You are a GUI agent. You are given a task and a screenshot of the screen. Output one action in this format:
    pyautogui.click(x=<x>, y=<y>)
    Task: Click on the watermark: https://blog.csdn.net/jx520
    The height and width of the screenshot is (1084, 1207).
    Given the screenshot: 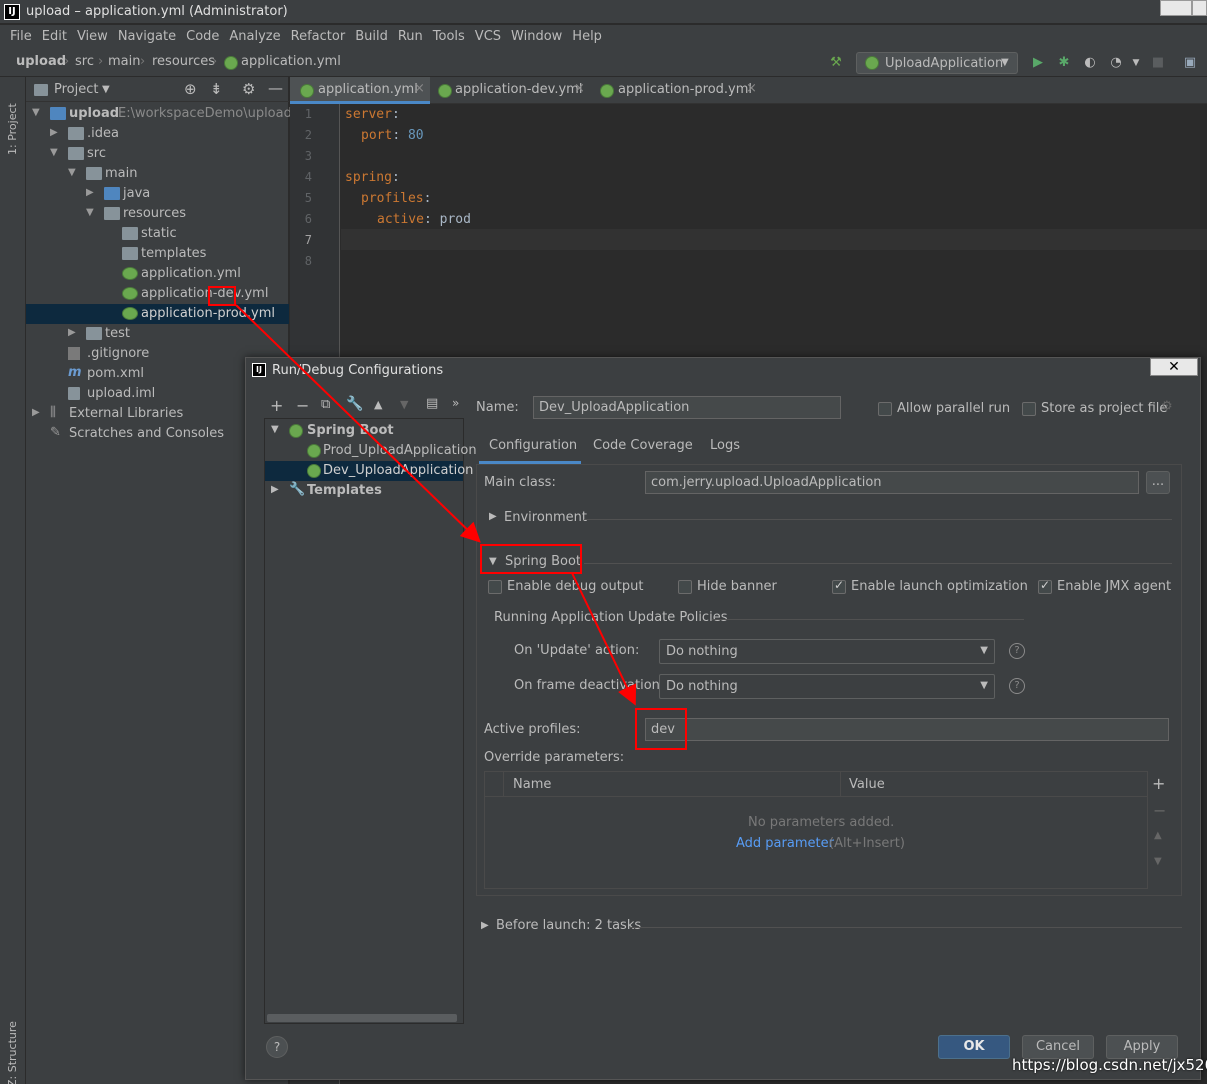 What is the action you would take?
    pyautogui.click(x=1109, y=1065)
    